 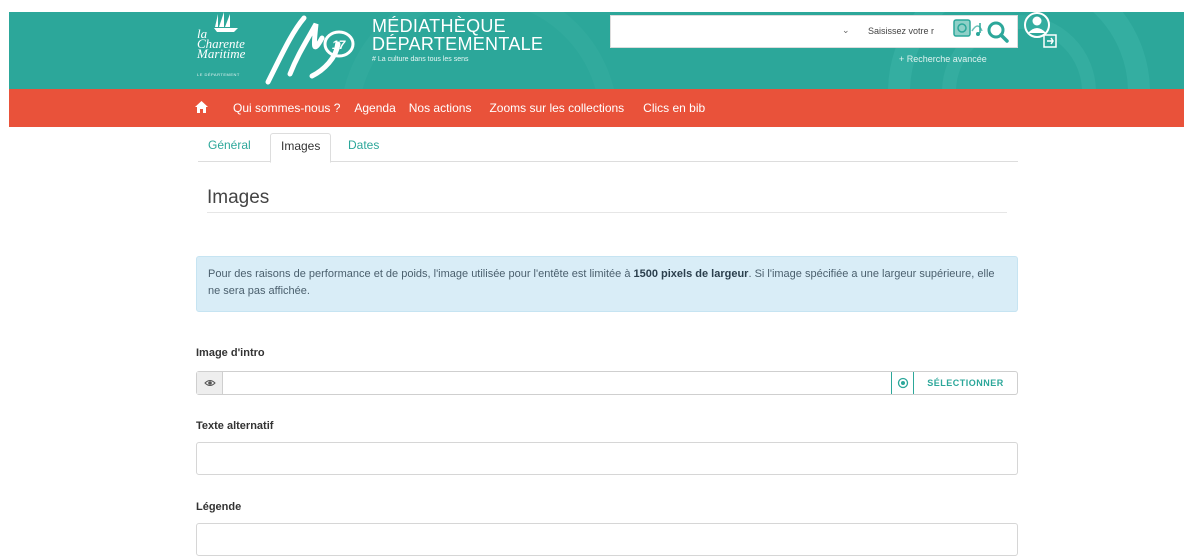 I want to click on nav-item-clics-en-bib: Clics en bib, so click(x=674, y=108).